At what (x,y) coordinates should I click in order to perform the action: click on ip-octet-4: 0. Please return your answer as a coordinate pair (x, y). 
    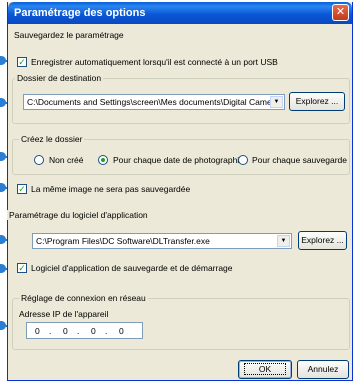
    Looking at the image, I should click on (121, 331).